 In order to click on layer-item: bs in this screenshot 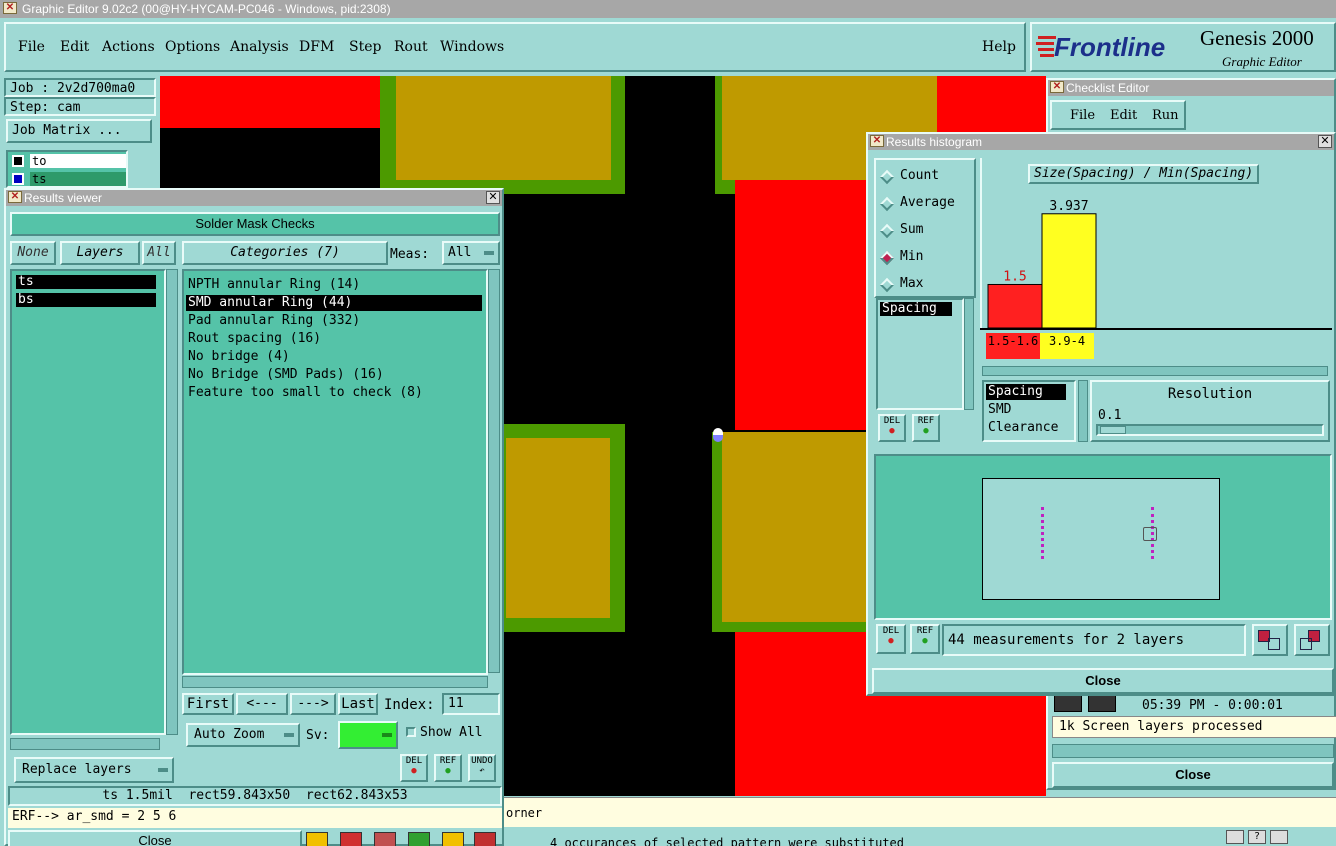, I will do `click(86, 300)`.